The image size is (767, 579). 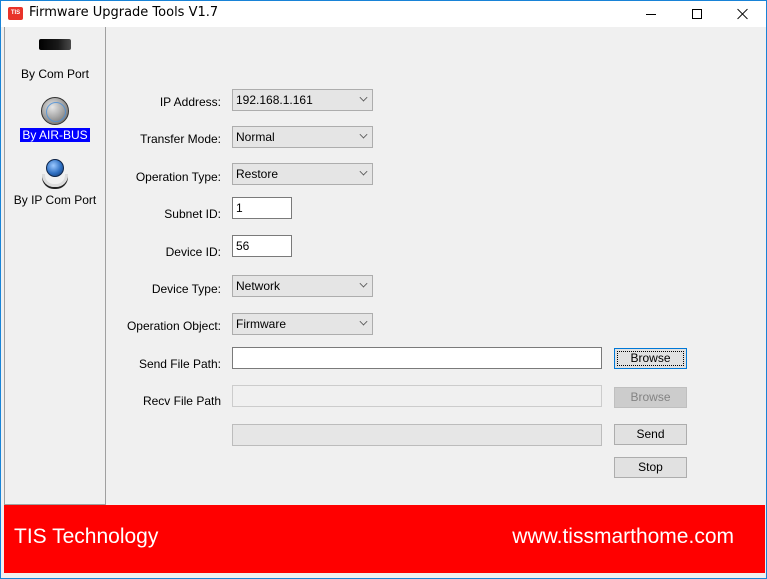 I want to click on title-bar: TIS Firmware Upgrade Tools V1.7, so click(x=383, y=14).